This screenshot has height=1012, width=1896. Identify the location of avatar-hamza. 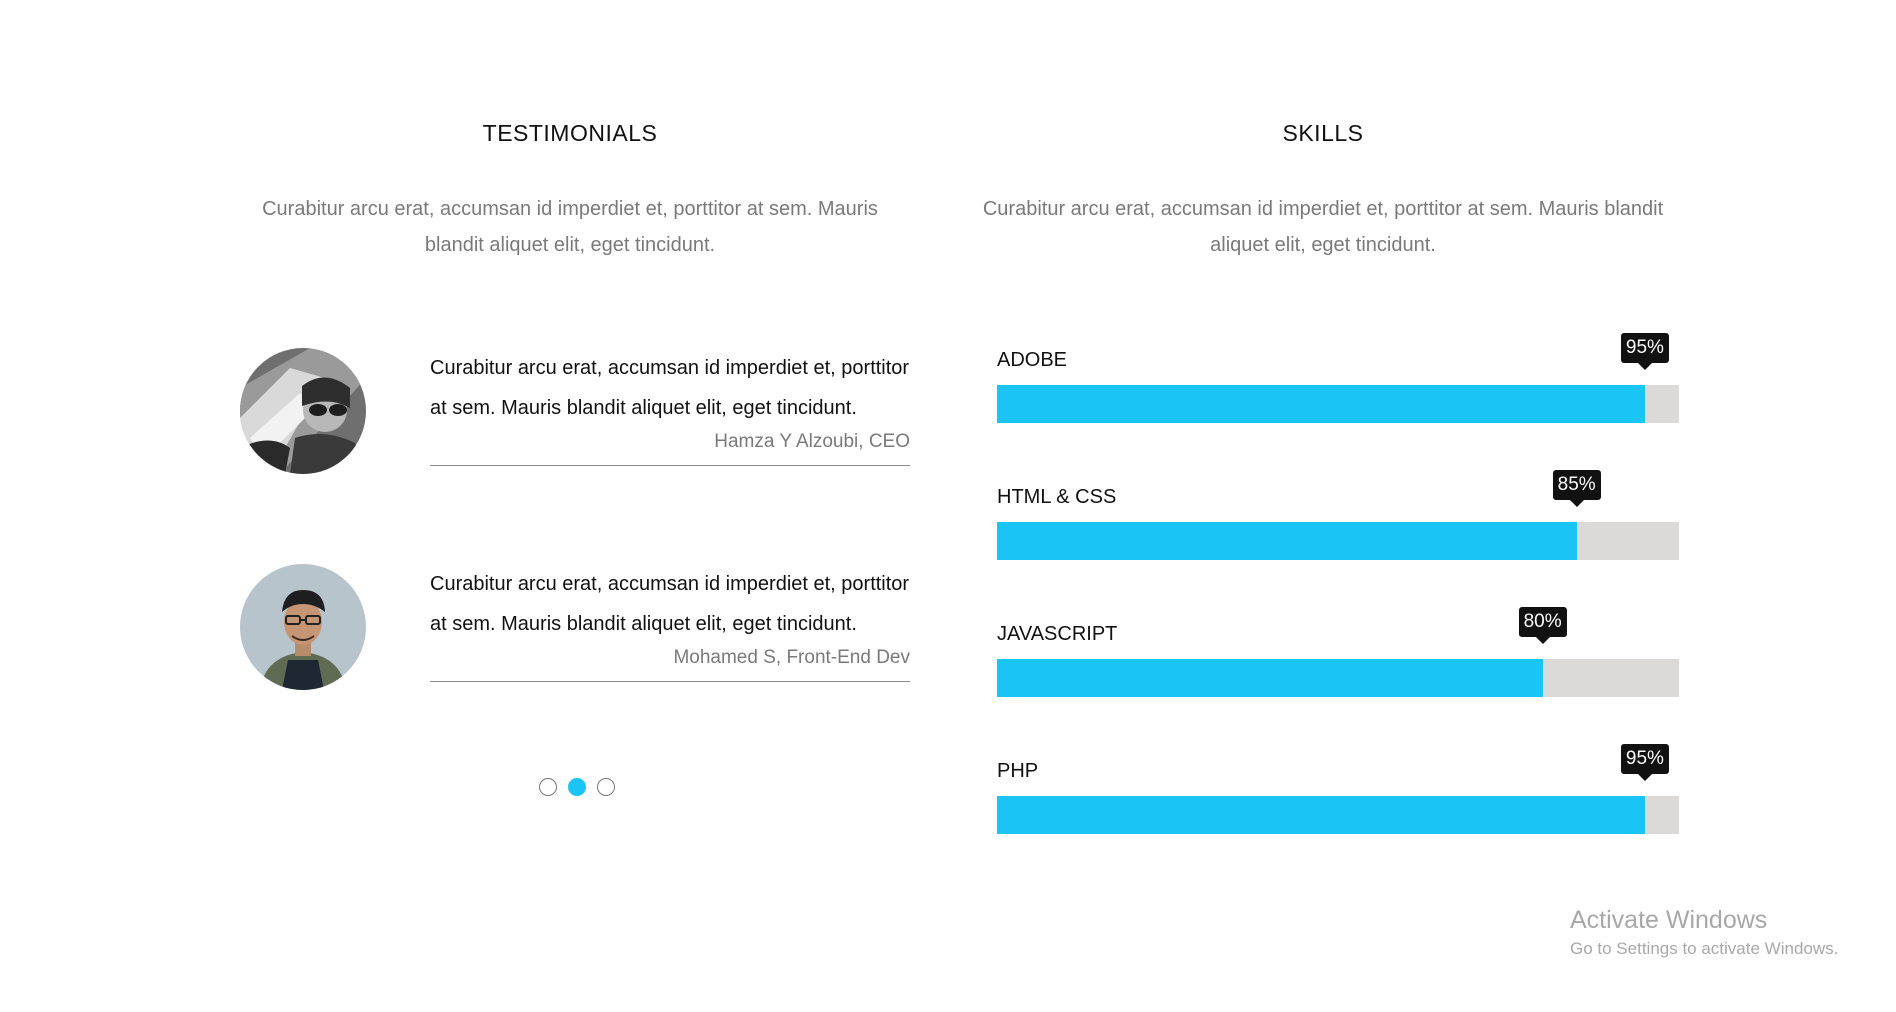
(303, 411).